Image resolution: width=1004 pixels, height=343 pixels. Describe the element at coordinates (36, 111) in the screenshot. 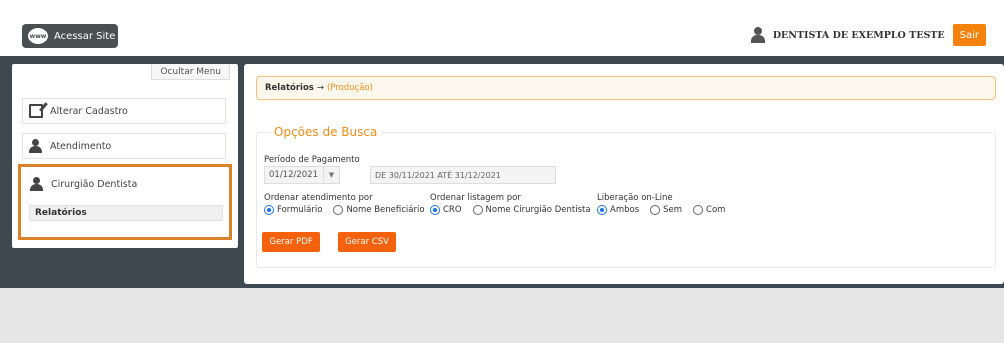

I see `edit-icon` at that location.